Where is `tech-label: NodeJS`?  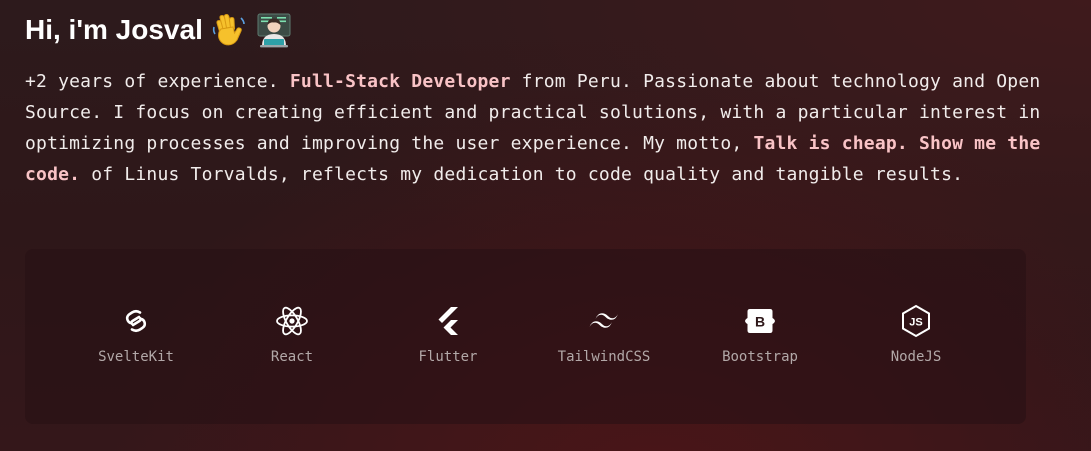
tech-label: NodeJS is located at coordinates (916, 357).